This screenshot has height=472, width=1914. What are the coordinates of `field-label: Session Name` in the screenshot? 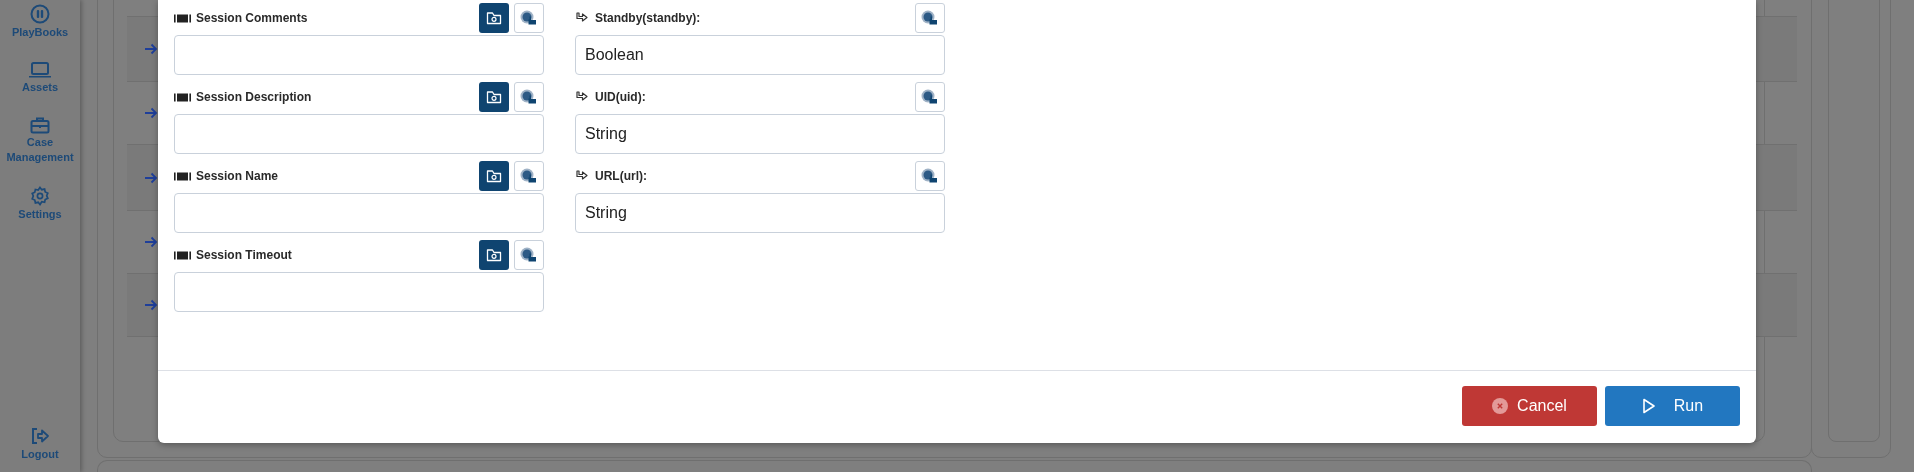 It's located at (237, 176).